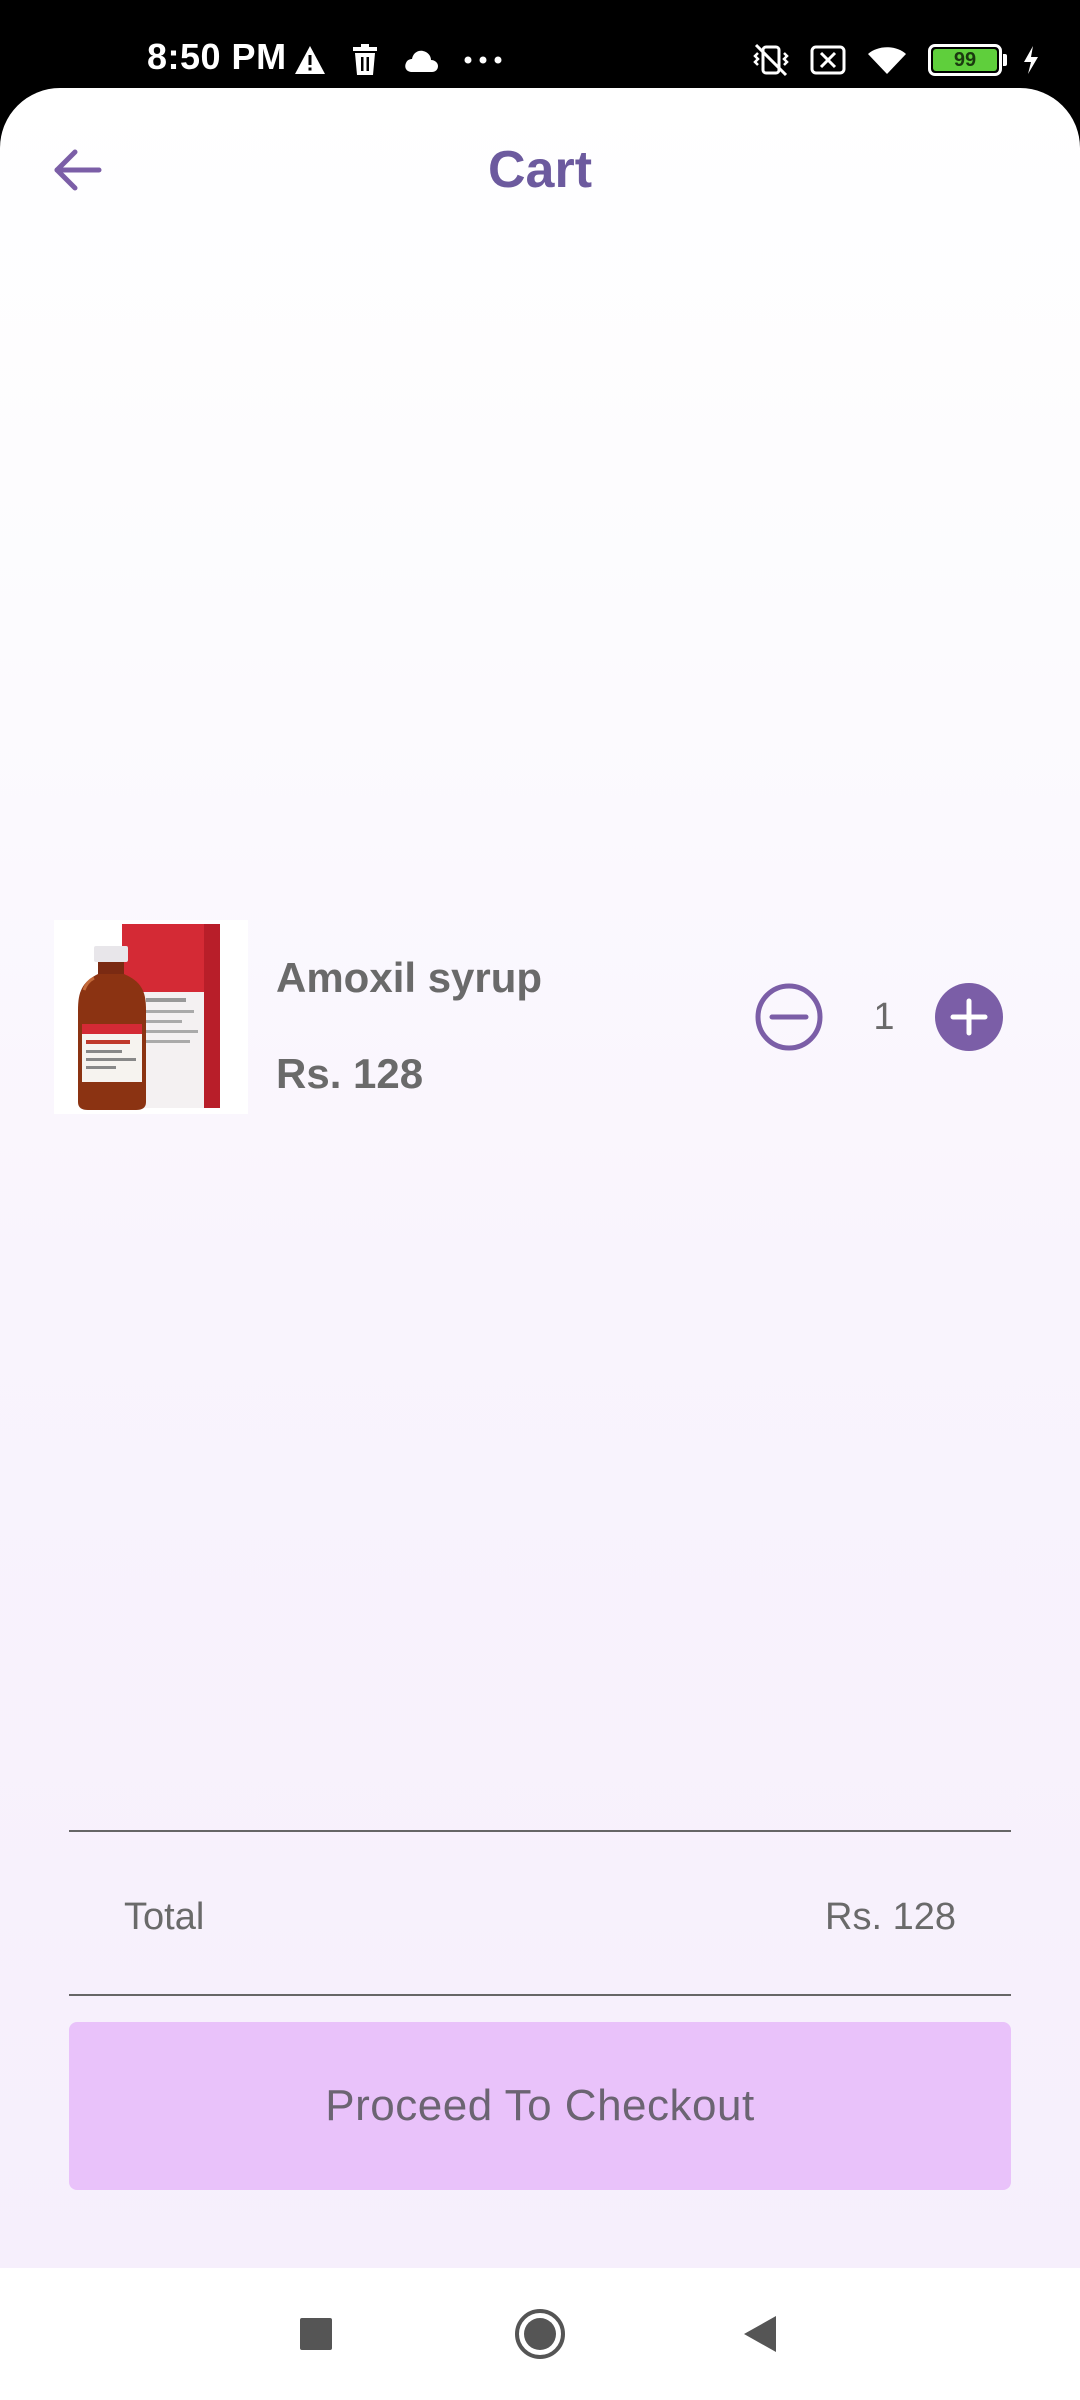  What do you see at coordinates (310, 60) in the screenshot?
I see `warning-icon` at bounding box center [310, 60].